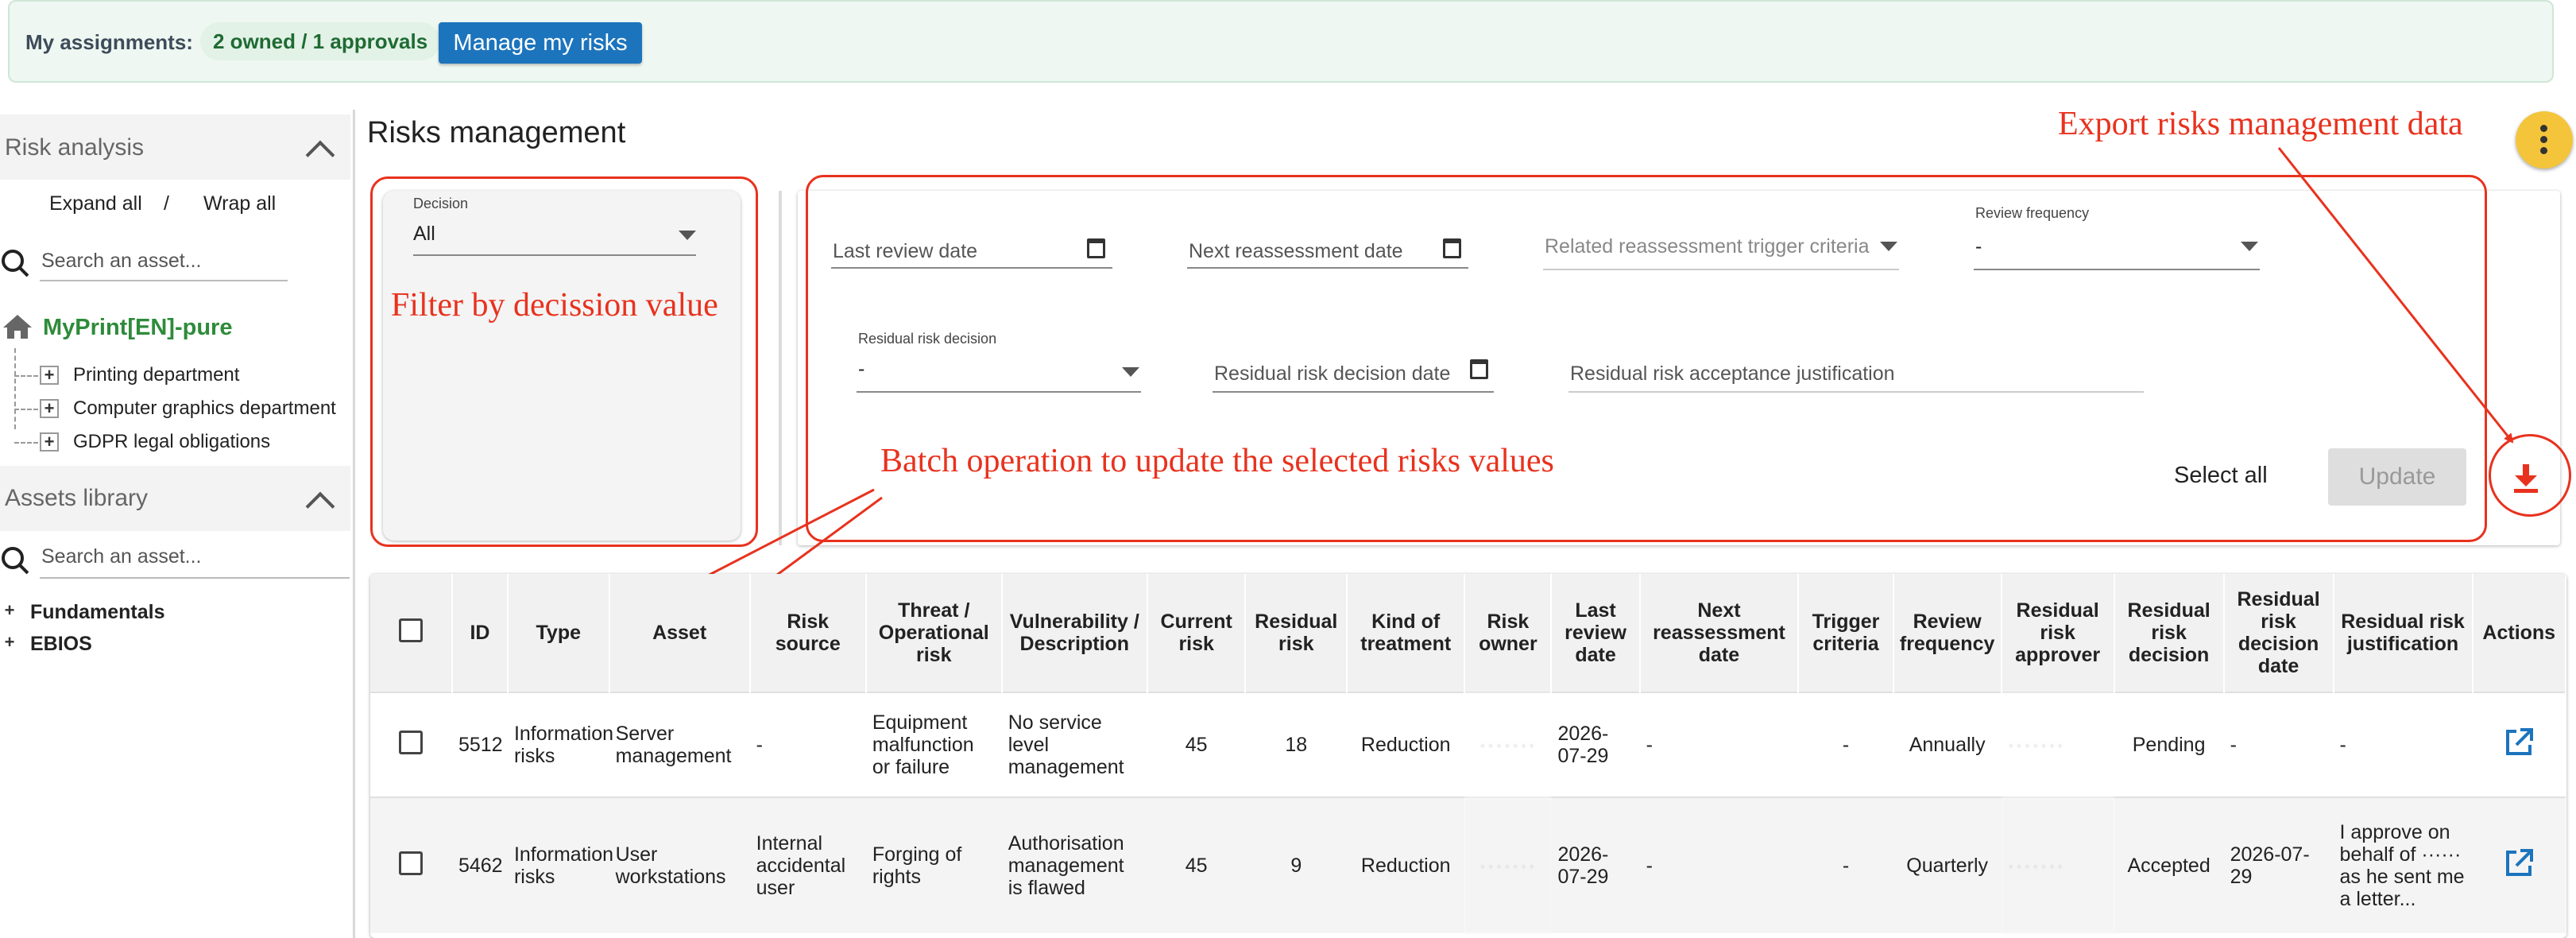  What do you see at coordinates (1508, 633) in the screenshot?
I see `column-header: Risk owner` at bounding box center [1508, 633].